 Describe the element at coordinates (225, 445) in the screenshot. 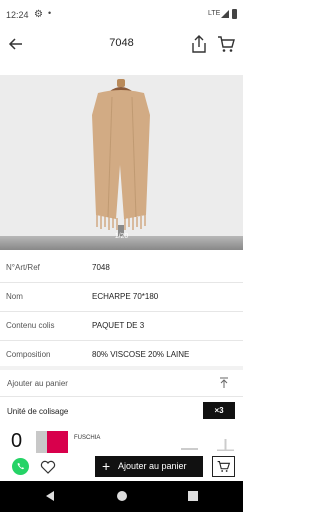

I see `increase-quantity-button` at that location.